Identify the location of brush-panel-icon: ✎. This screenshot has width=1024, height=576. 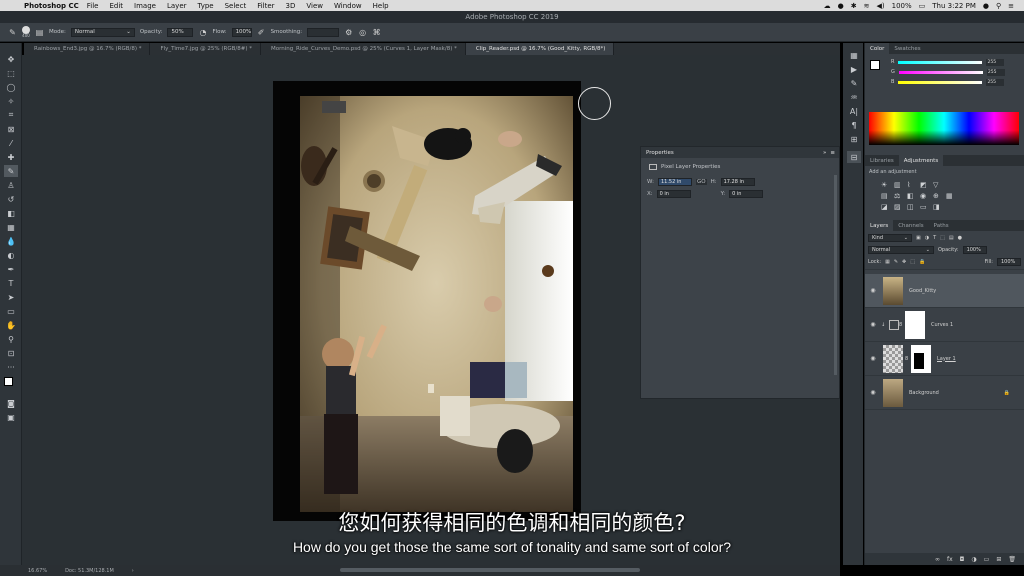
(854, 83).